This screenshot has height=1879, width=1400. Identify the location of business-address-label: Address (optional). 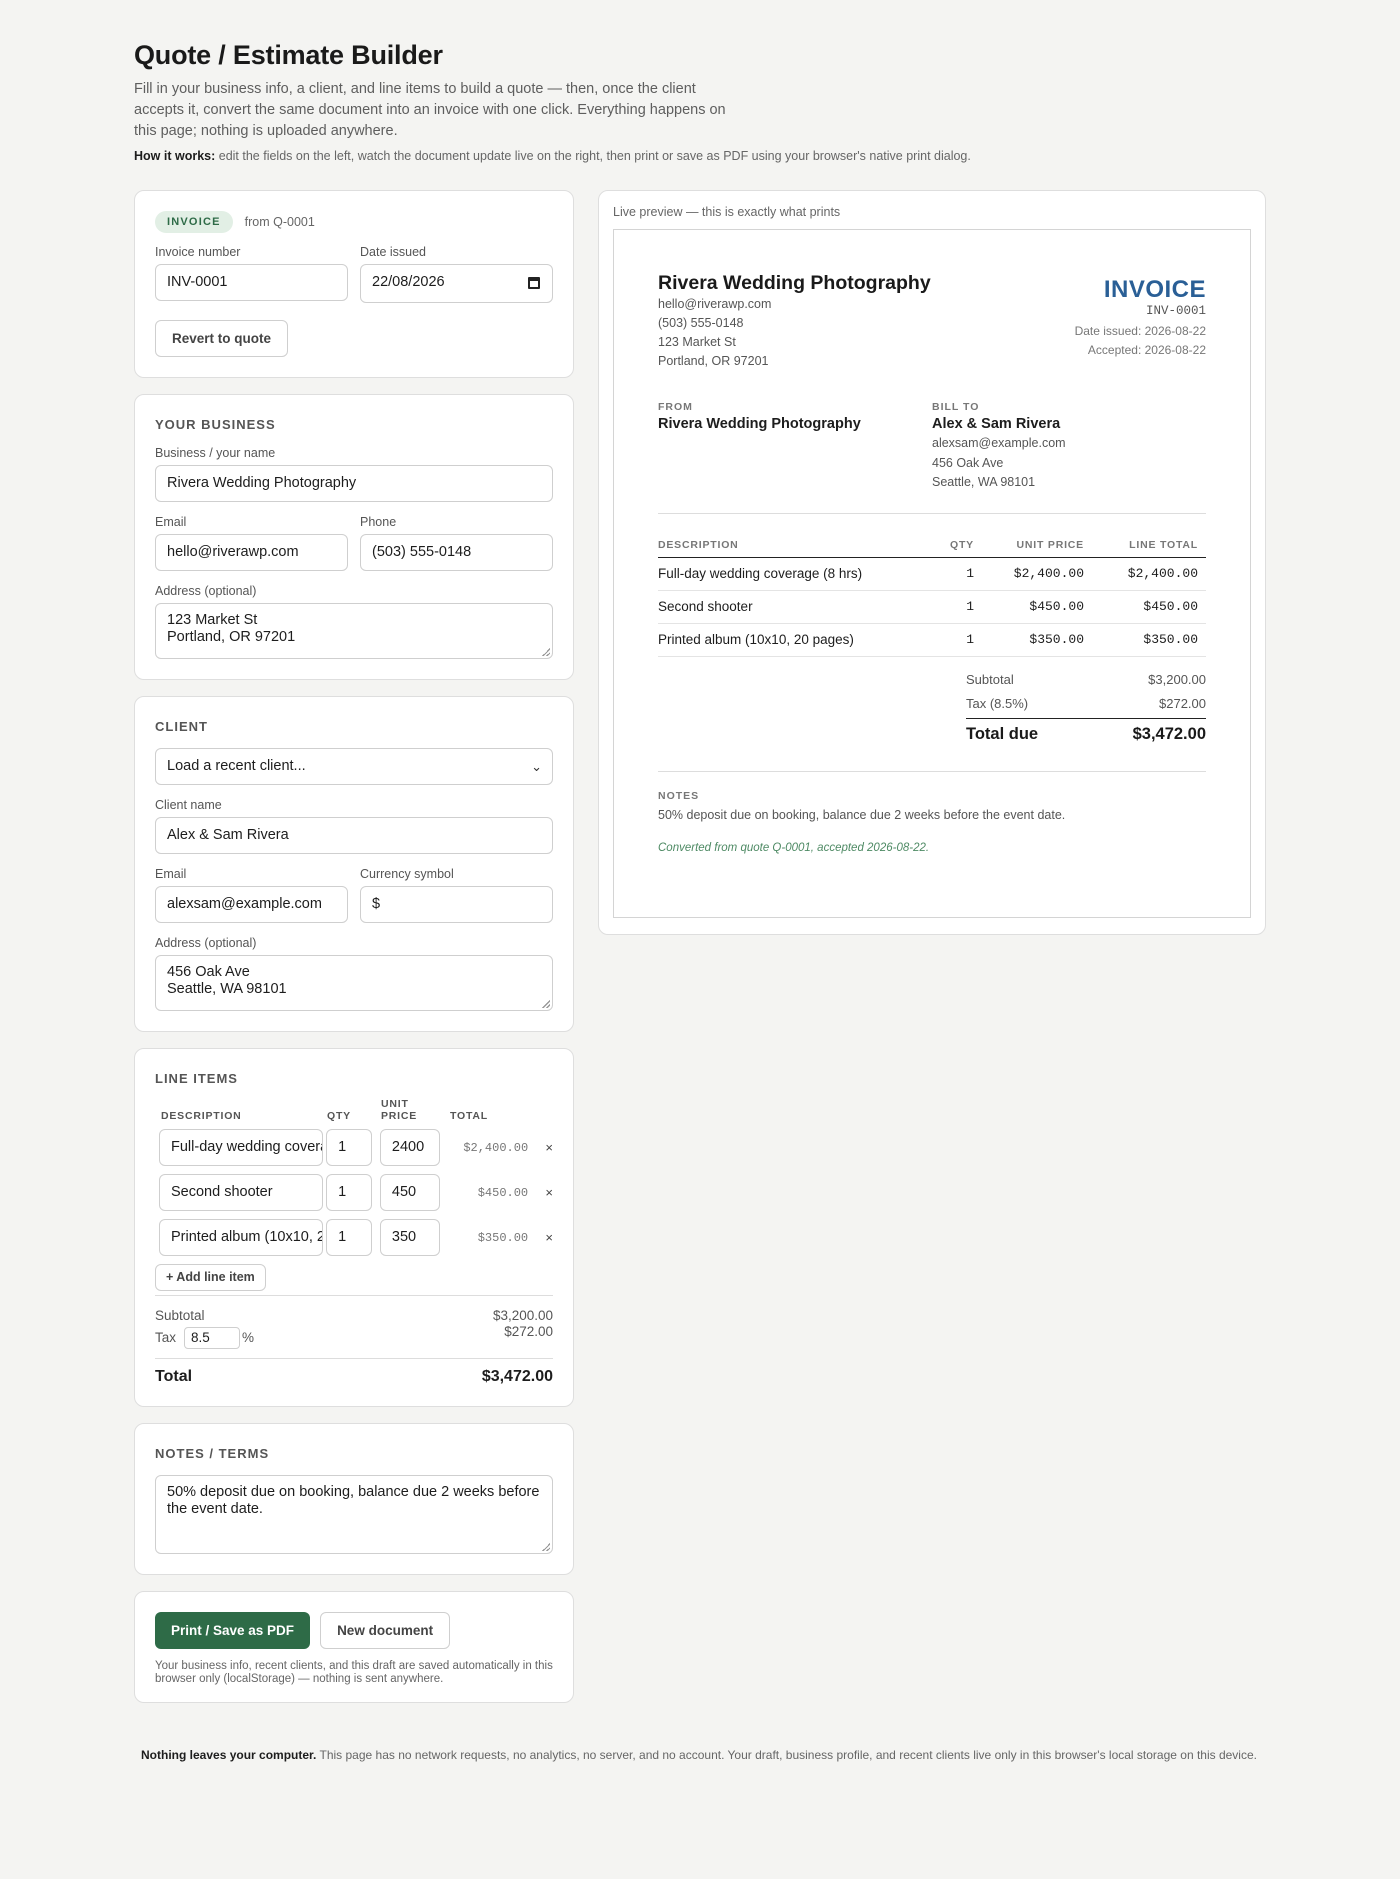
(206, 591).